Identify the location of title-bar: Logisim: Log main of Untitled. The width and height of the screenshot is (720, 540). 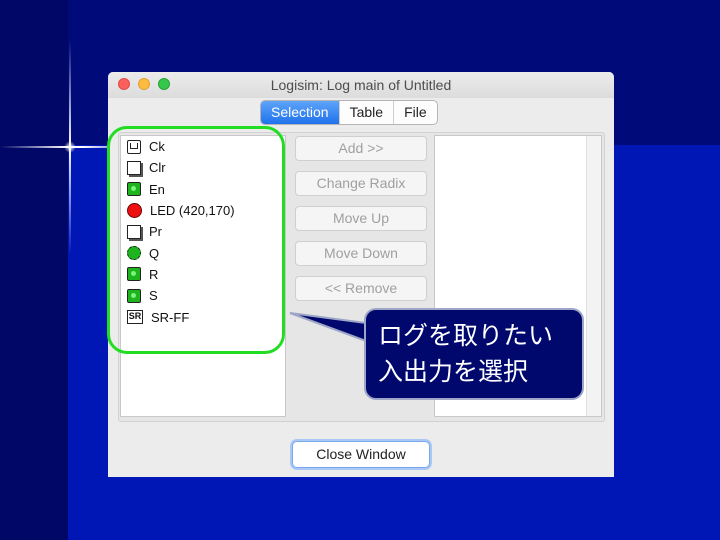
(361, 85).